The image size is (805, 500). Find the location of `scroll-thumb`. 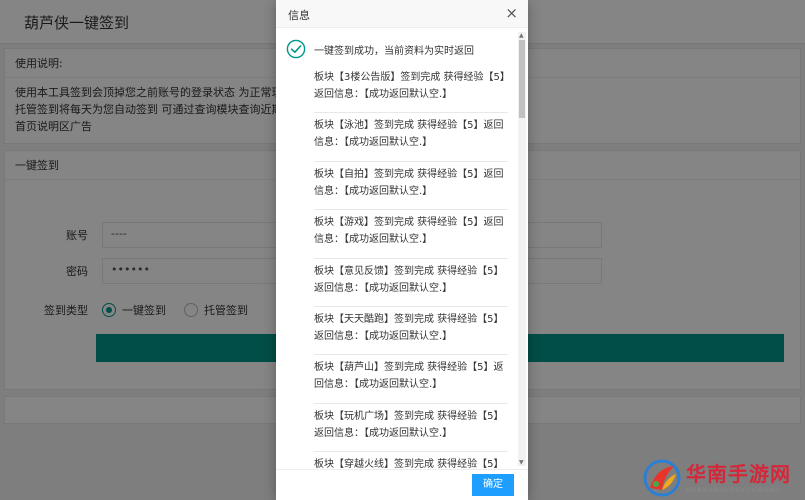

scroll-thumb is located at coordinates (522, 79).